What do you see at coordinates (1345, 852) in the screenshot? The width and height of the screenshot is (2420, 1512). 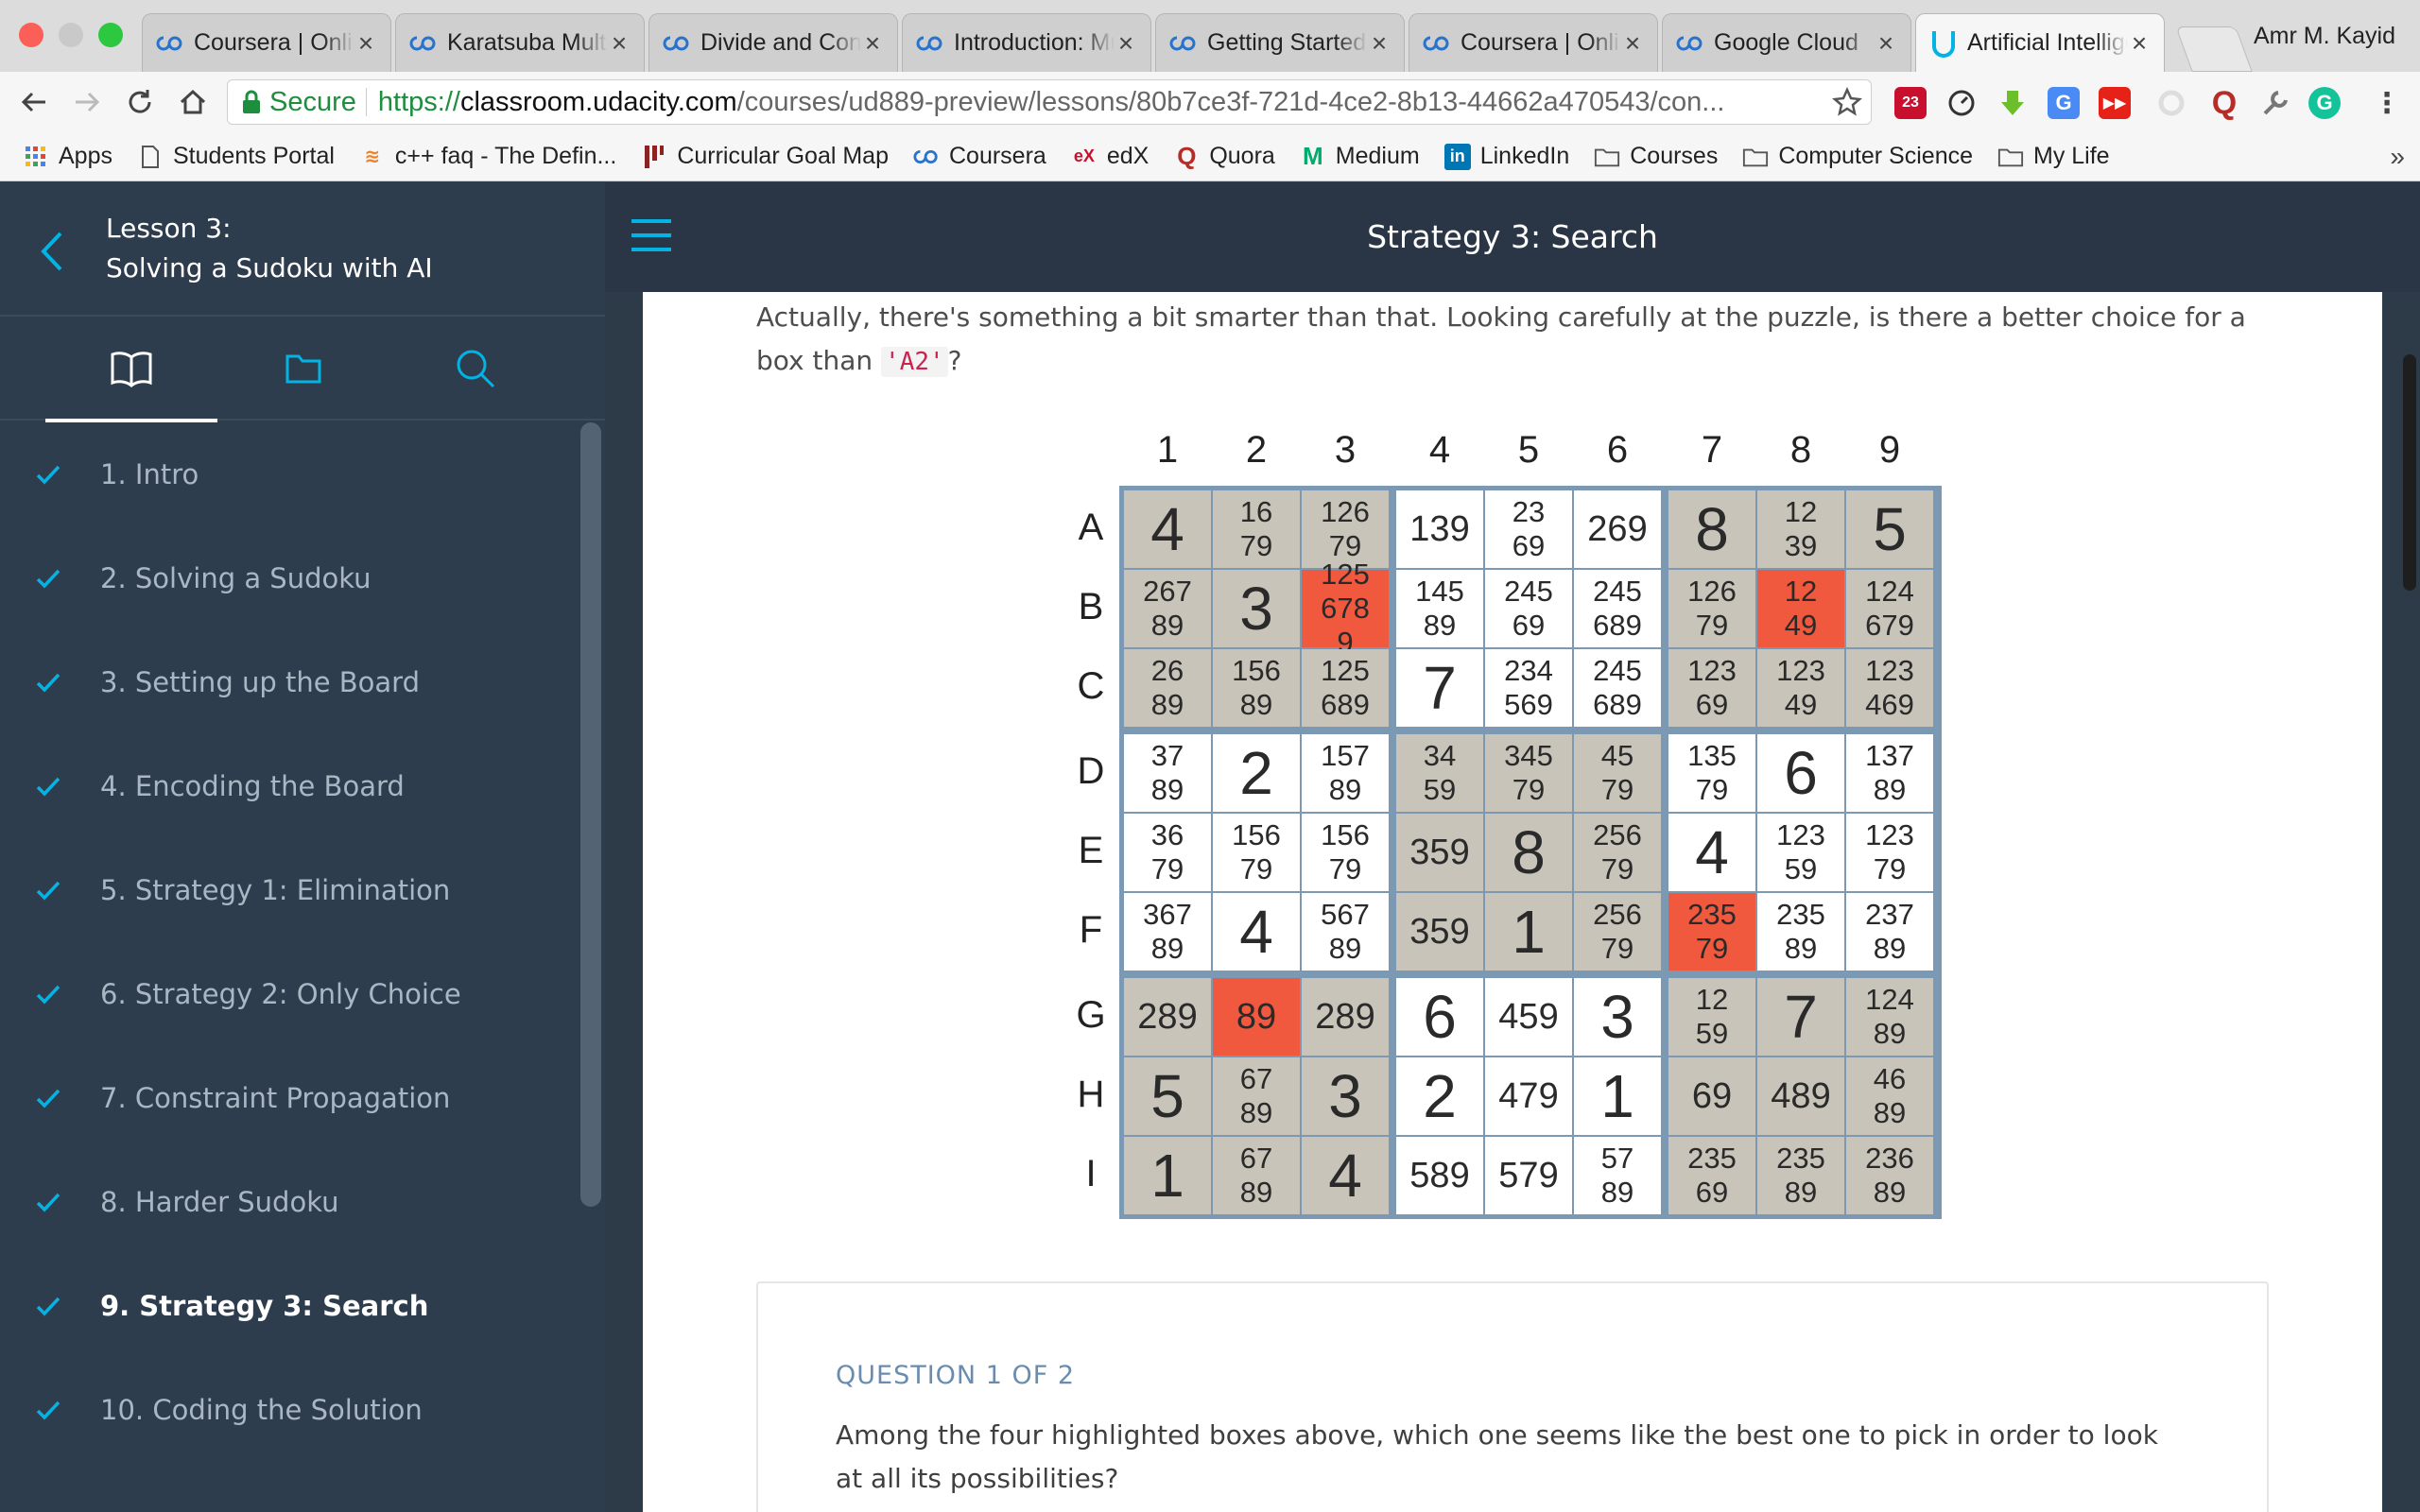 I see `sudoku-cell: 15679` at bounding box center [1345, 852].